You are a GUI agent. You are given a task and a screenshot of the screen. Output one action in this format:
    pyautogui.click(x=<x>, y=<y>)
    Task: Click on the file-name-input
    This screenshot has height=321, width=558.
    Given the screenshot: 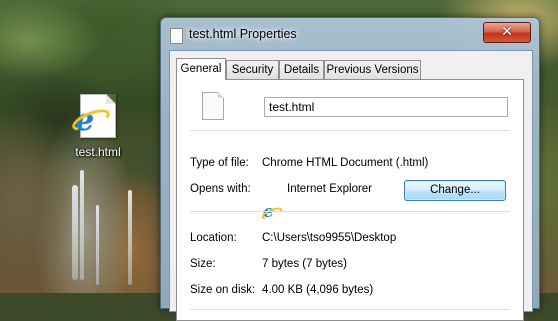 What is the action you would take?
    pyautogui.click(x=386, y=107)
    